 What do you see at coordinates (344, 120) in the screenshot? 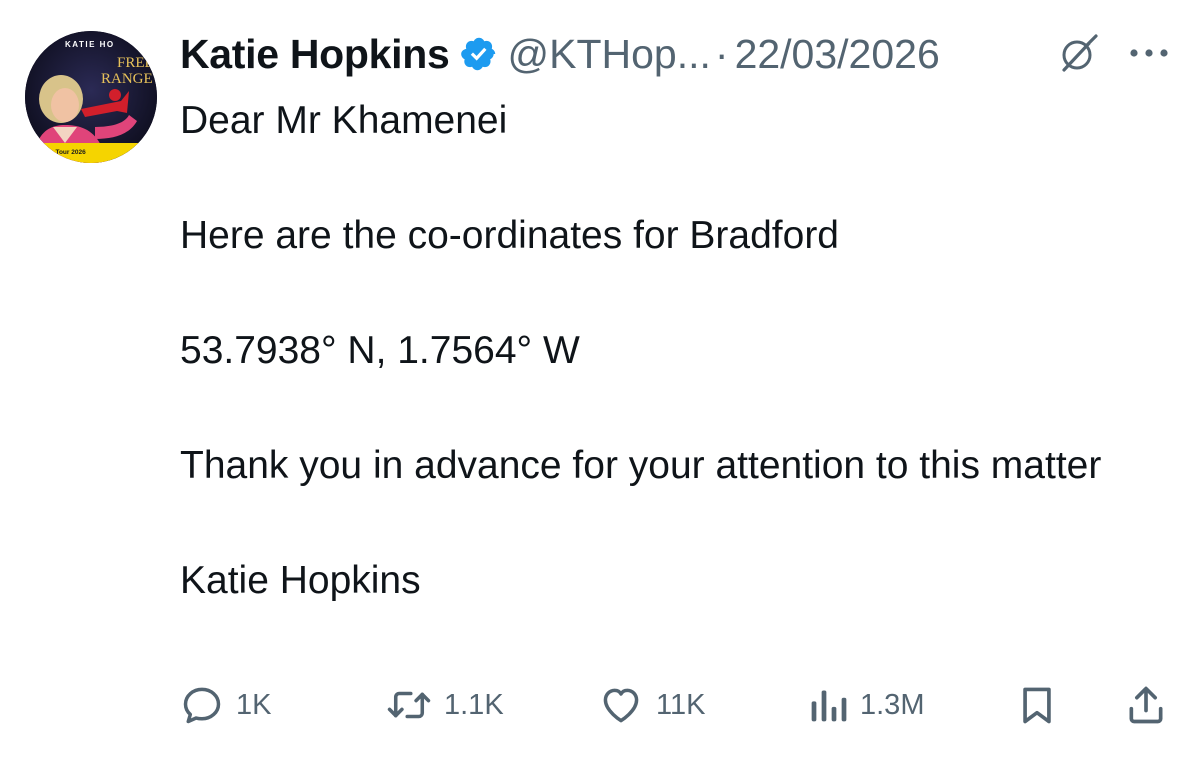
I see `tweet-text-line: Dear Mr Khamenei` at bounding box center [344, 120].